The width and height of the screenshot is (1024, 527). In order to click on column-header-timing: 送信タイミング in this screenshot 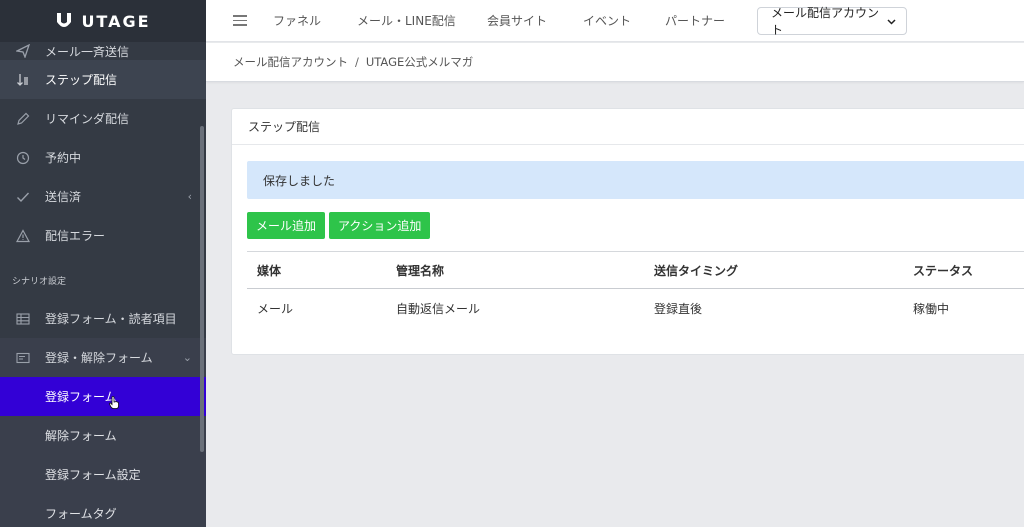, I will do `click(696, 270)`.